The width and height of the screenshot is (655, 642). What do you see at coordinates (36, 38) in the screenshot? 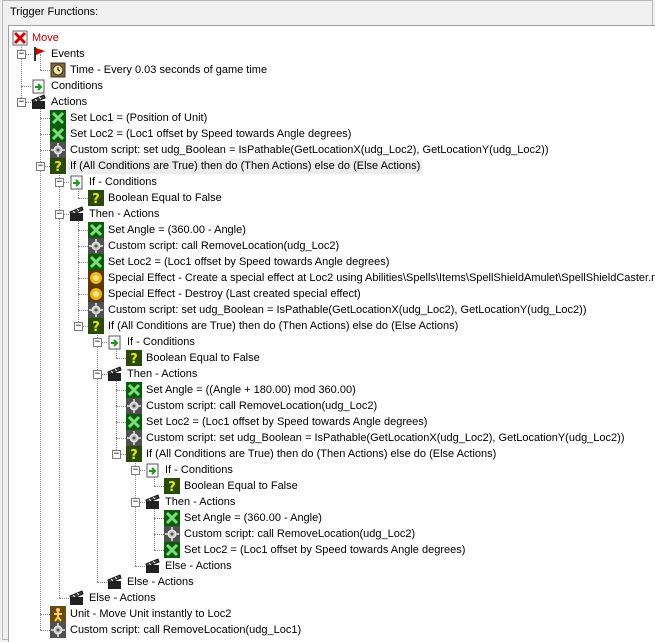
I see `tree-root-item: Move` at bounding box center [36, 38].